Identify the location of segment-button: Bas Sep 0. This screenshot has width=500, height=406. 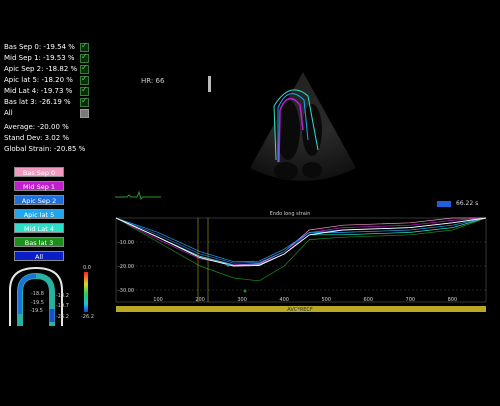
(39, 172).